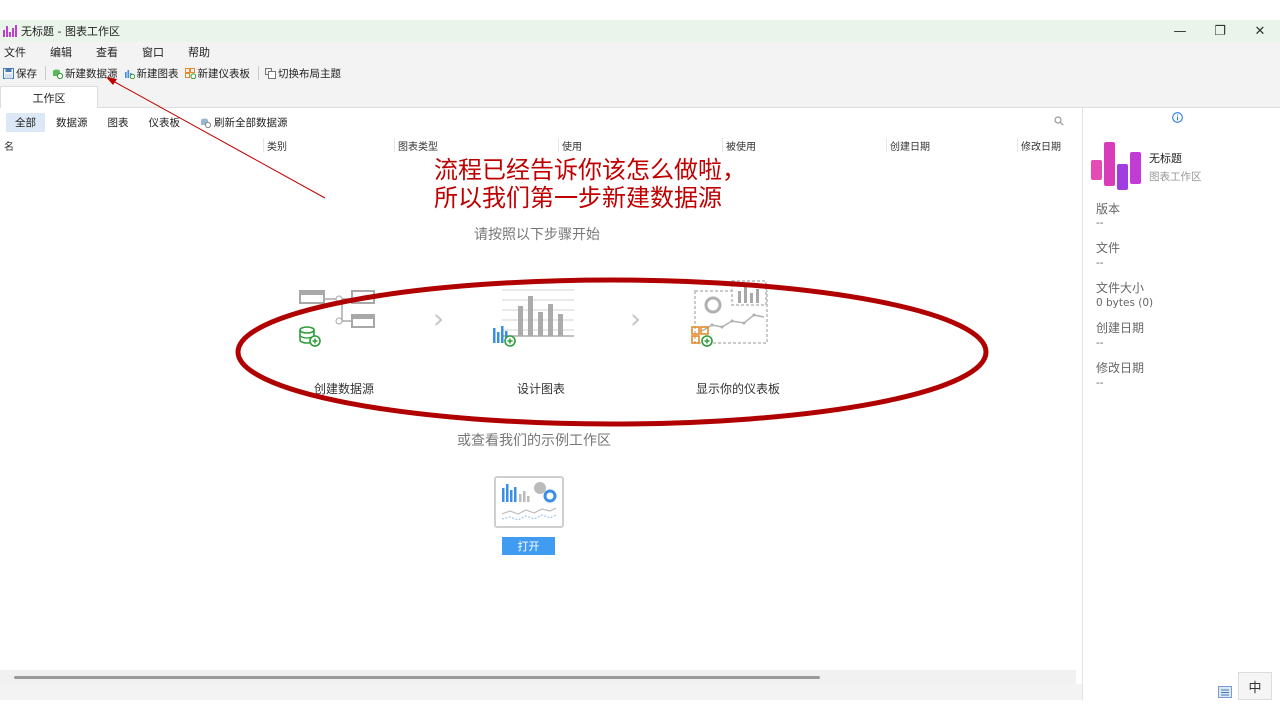 This screenshot has height=720, width=1280. What do you see at coordinates (640, 52) in the screenshot?
I see `menu-bar: 文件 编辑 查看 窗口 帮助` at bounding box center [640, 52].